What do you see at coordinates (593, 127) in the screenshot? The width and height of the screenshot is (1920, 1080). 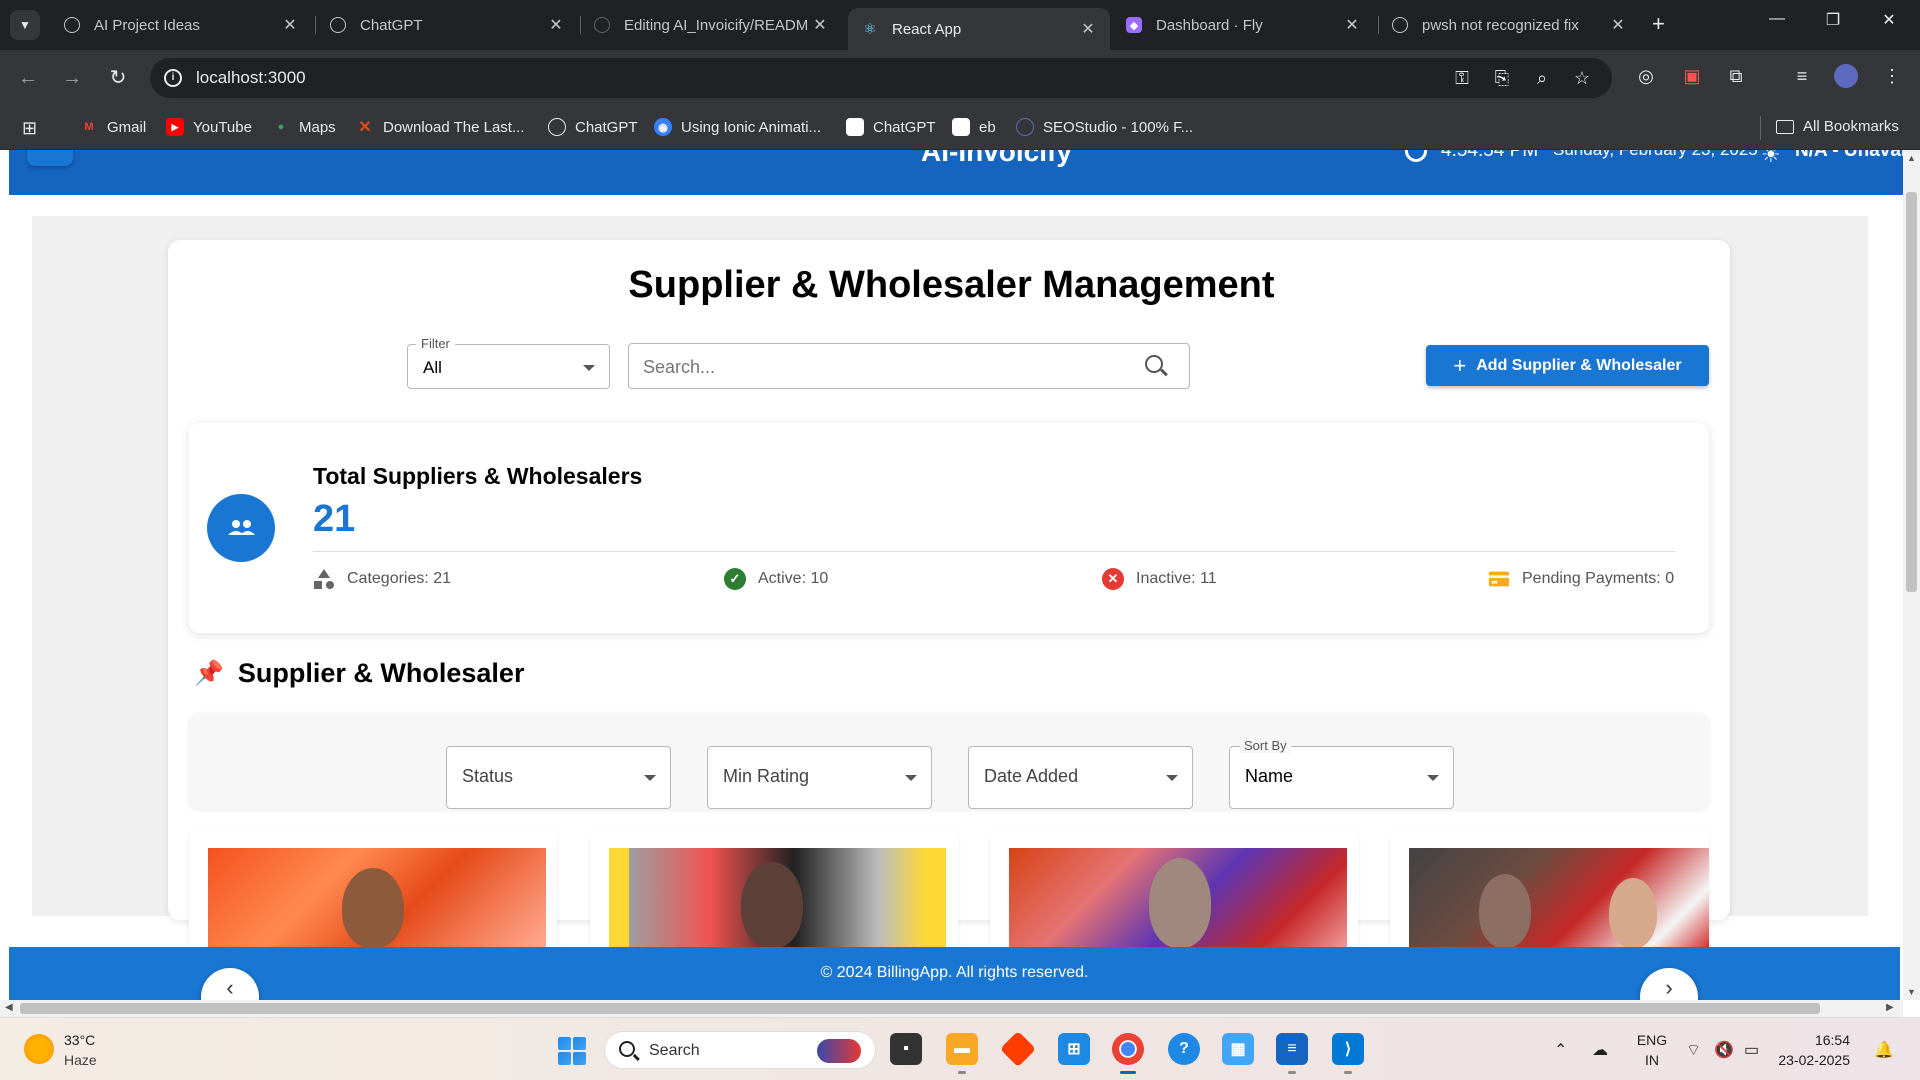 I see `bookmark-chatgpt-1: ChatGPT` at bounding box center [593, 127].